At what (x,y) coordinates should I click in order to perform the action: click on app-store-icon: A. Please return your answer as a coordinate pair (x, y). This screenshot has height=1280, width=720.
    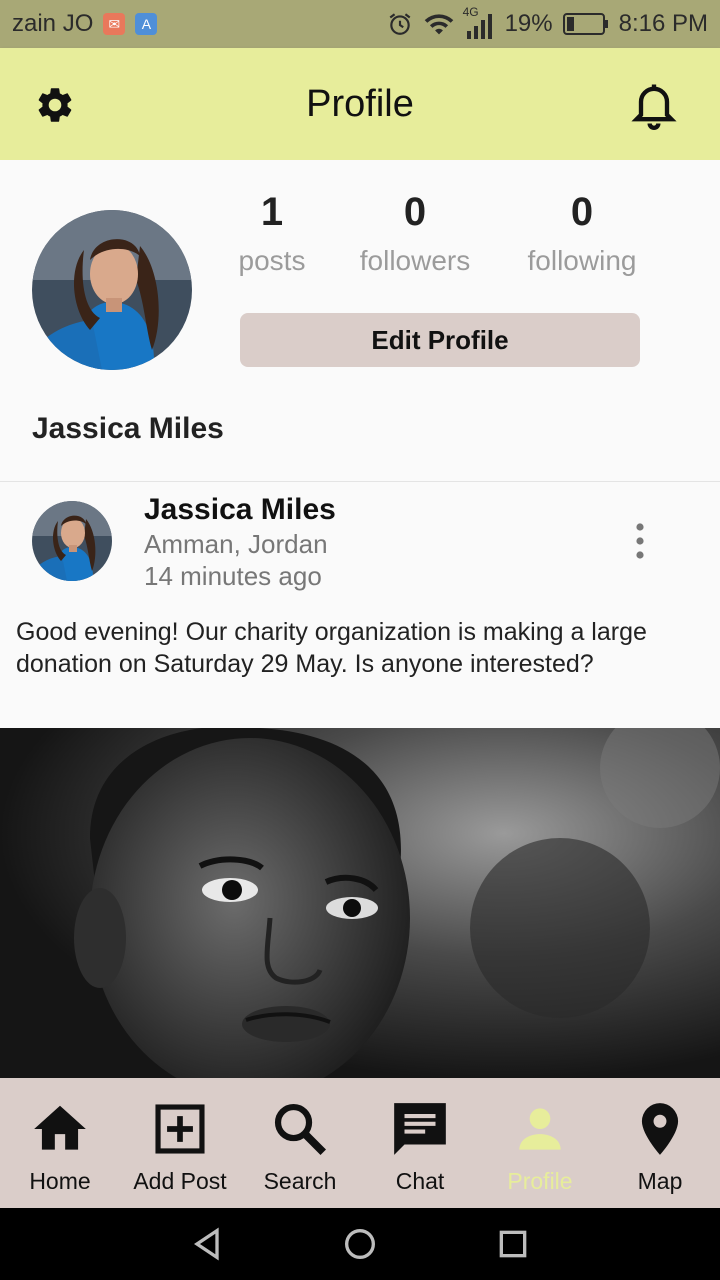
    Looking at the image, I should click on (146, 24).